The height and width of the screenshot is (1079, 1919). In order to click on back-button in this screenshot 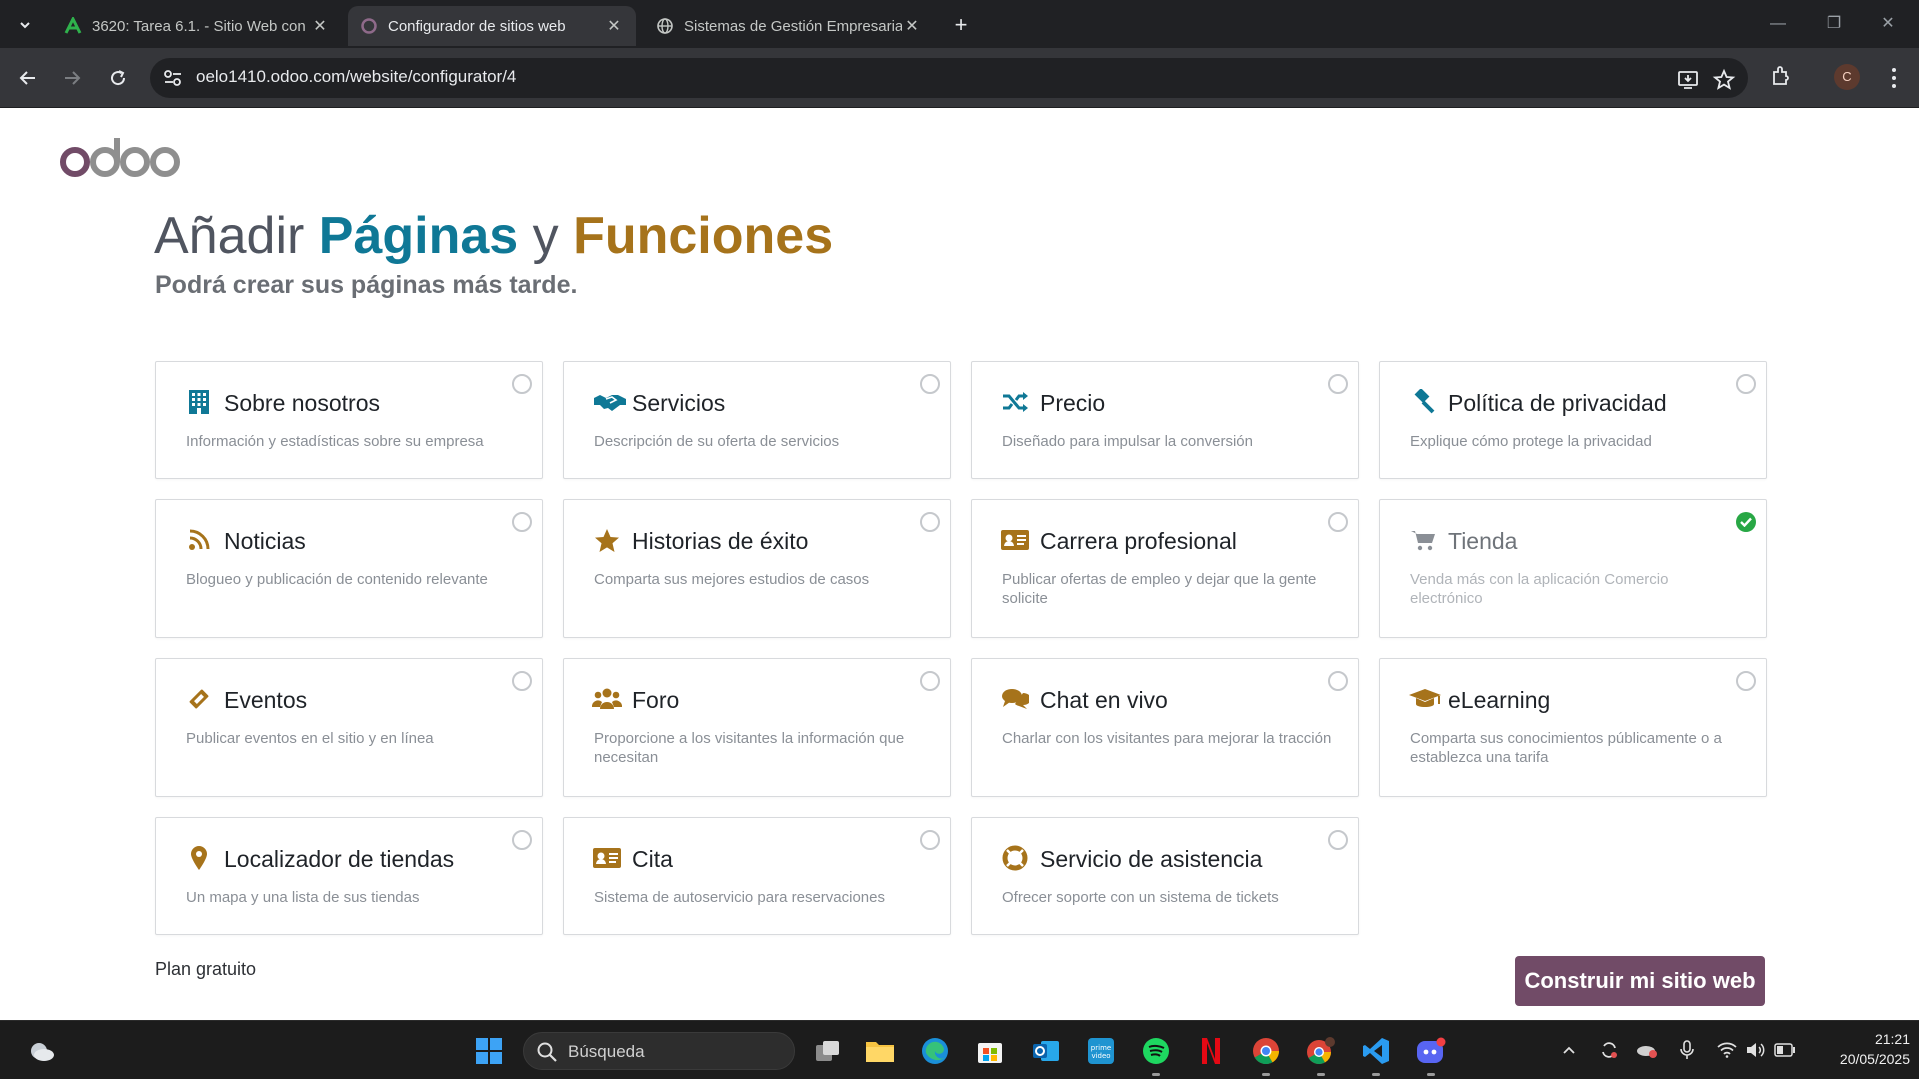, I will do `click(28, 78)`.